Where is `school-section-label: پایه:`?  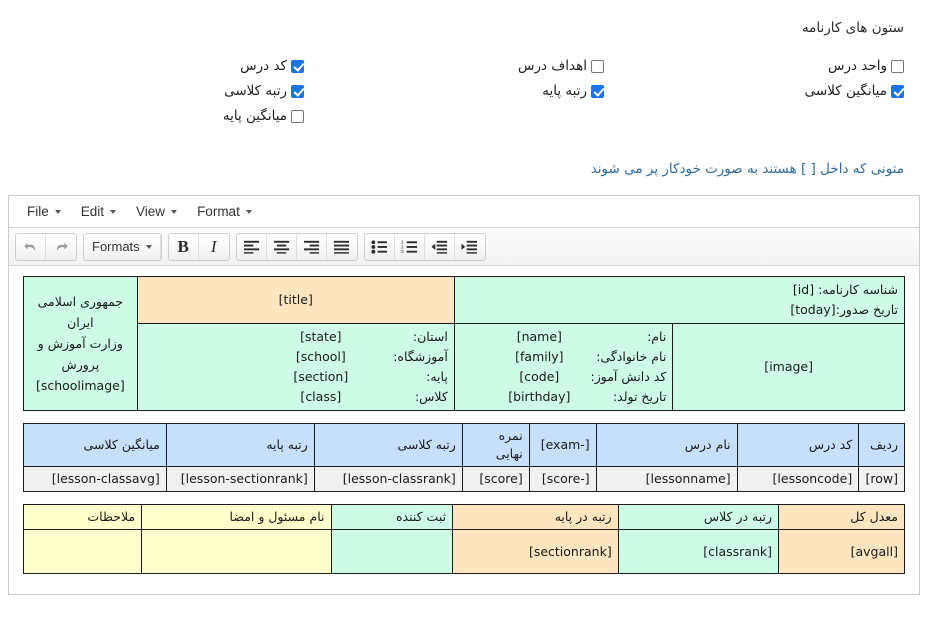
school-section-label: پایه: is located at coordinates (437, 376).